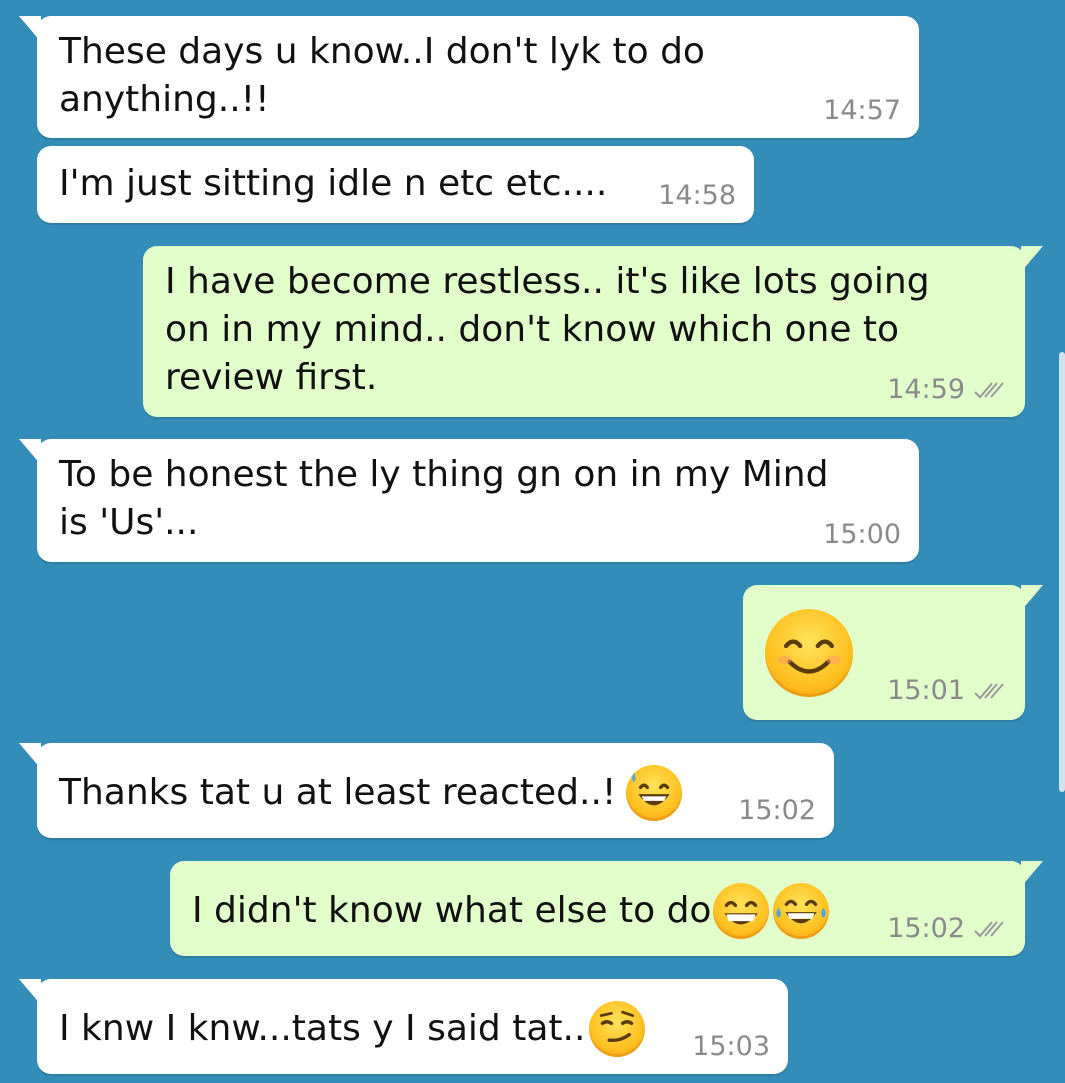 Image resolution: width=1065 pixels, height=1083 pixels. What do you see at coordinates (352, 1029) in the screenshot?
I see `message-text: I knw I knw...tats y I said tat..` at bounding box center [352, 1029].